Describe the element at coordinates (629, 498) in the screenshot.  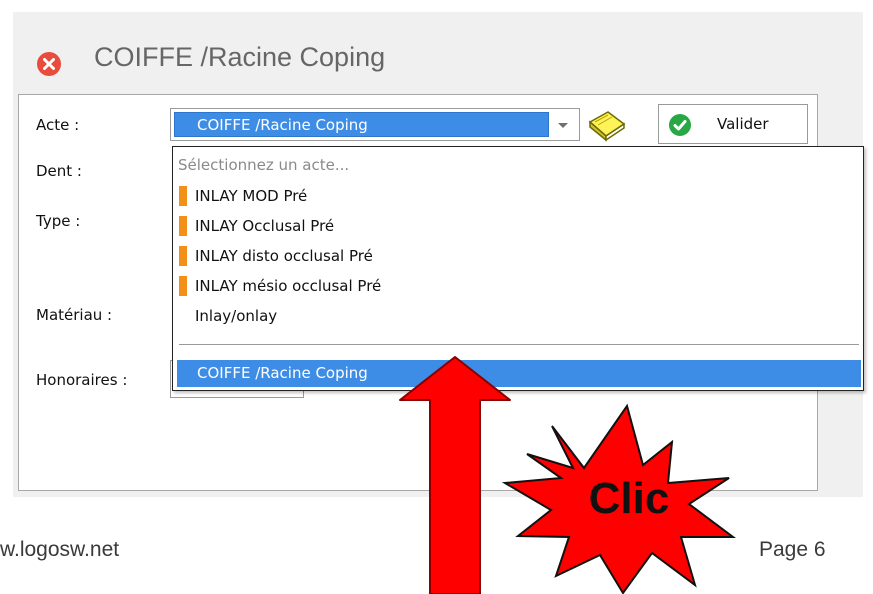
I see `clic-label: Clic` at that location.